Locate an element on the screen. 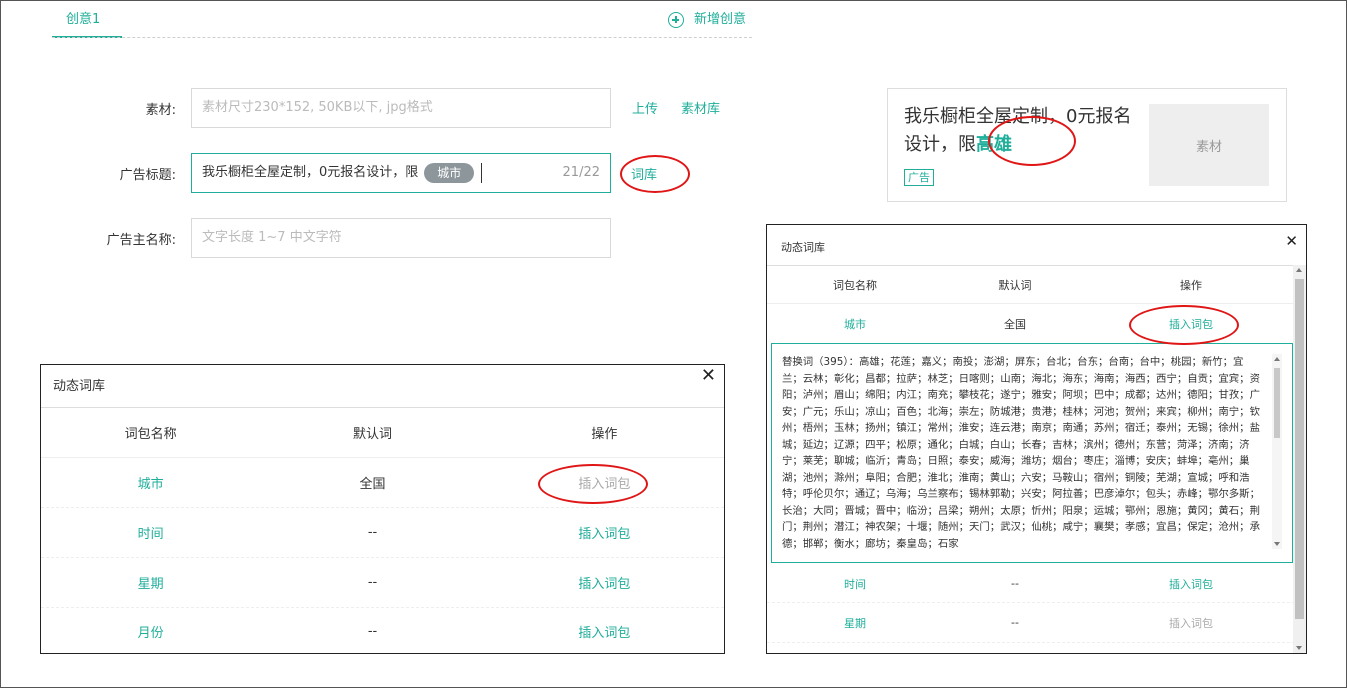  ad-tag: 广告 is located at coordinates (919, 177).